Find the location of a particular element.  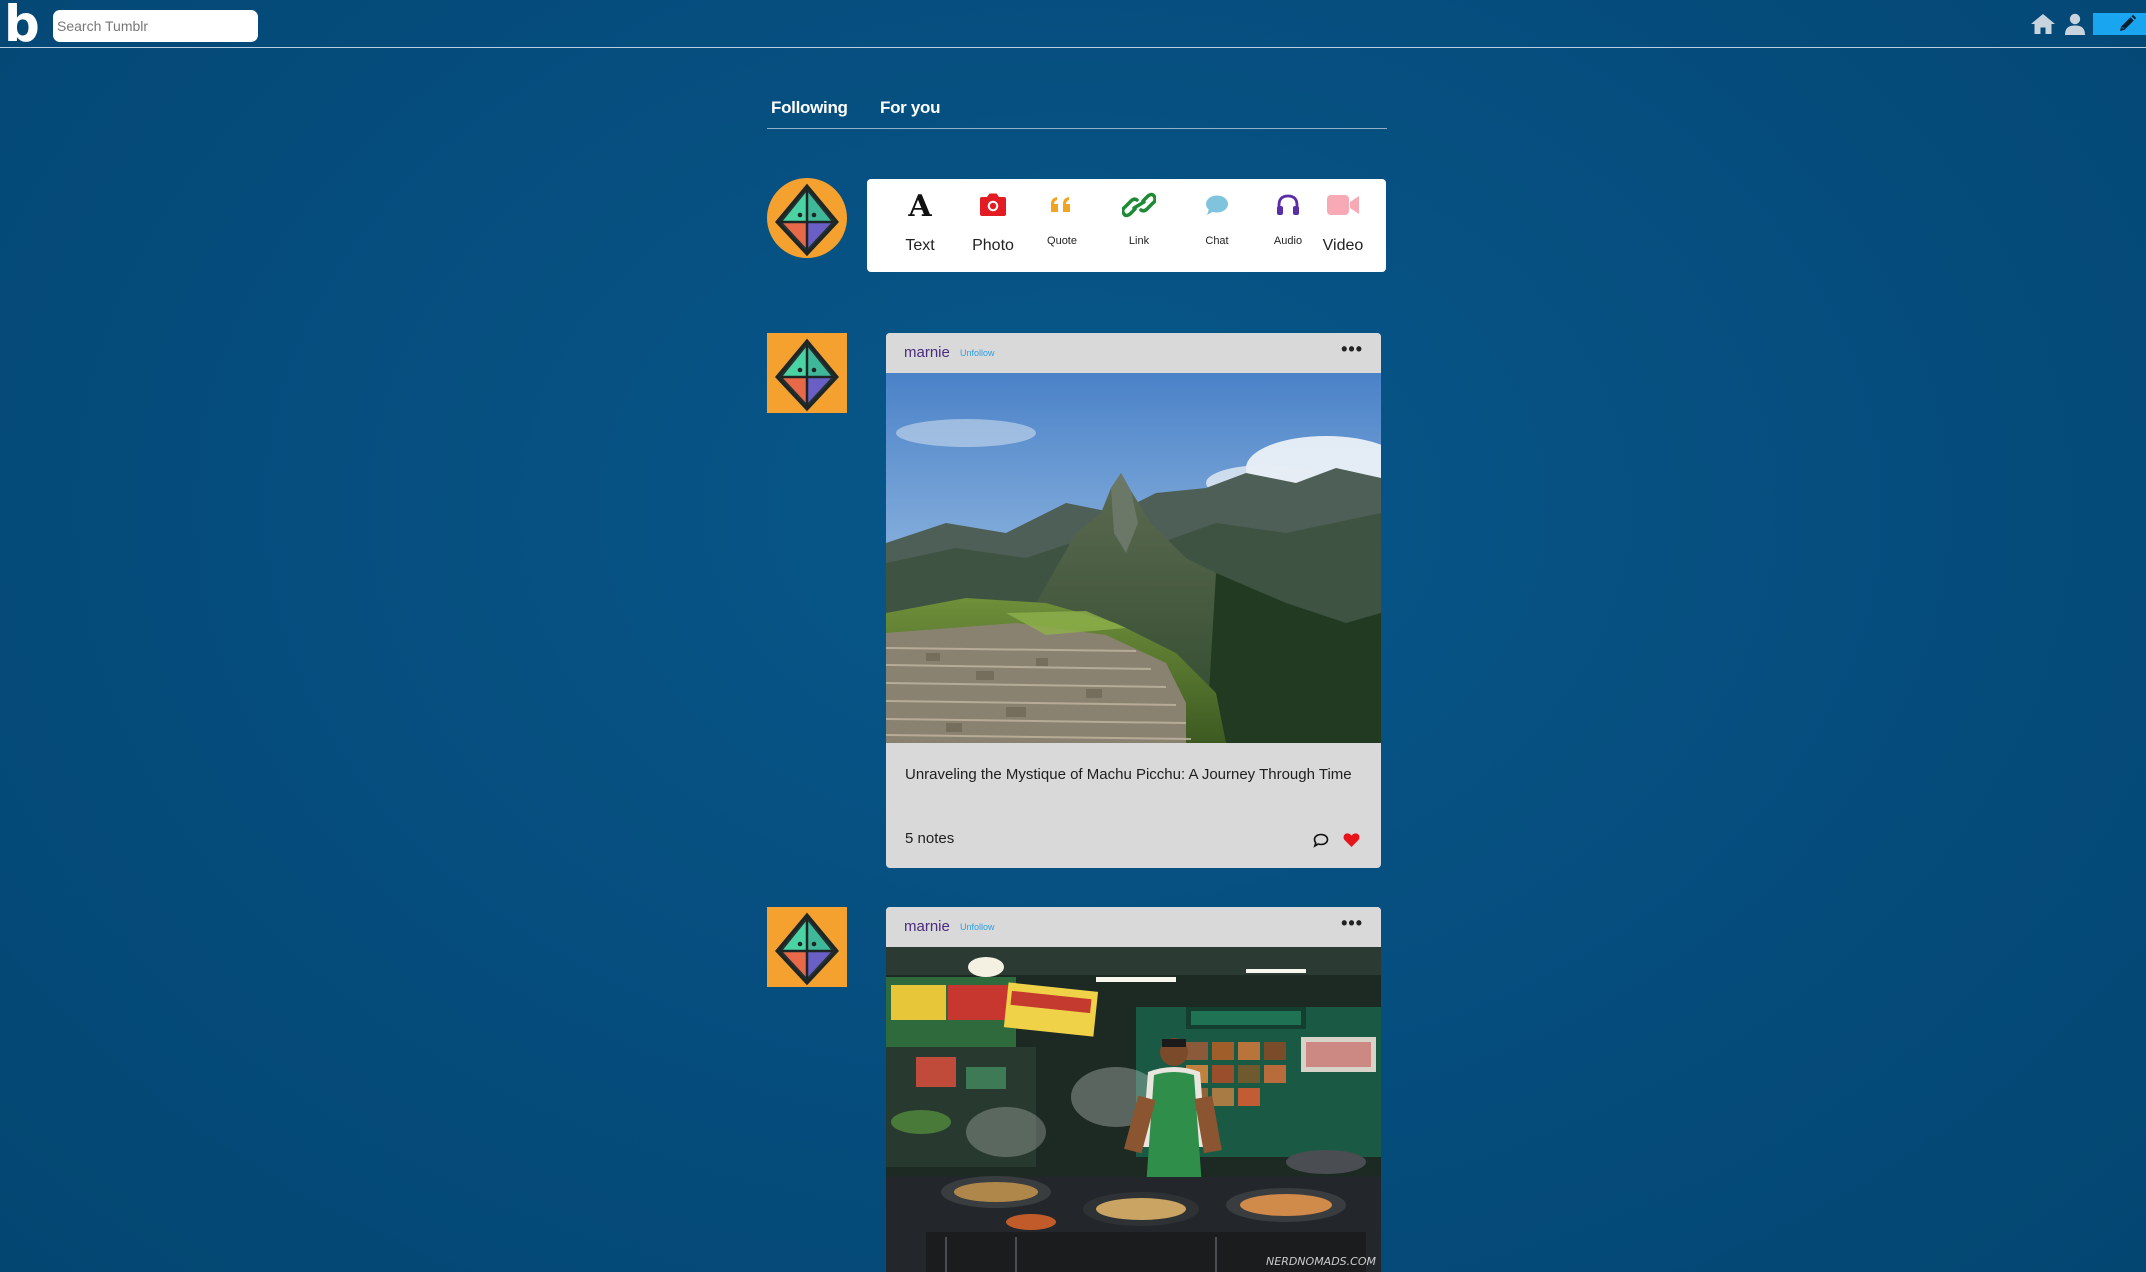

heart-icon is located at coordinates (1351, 840).